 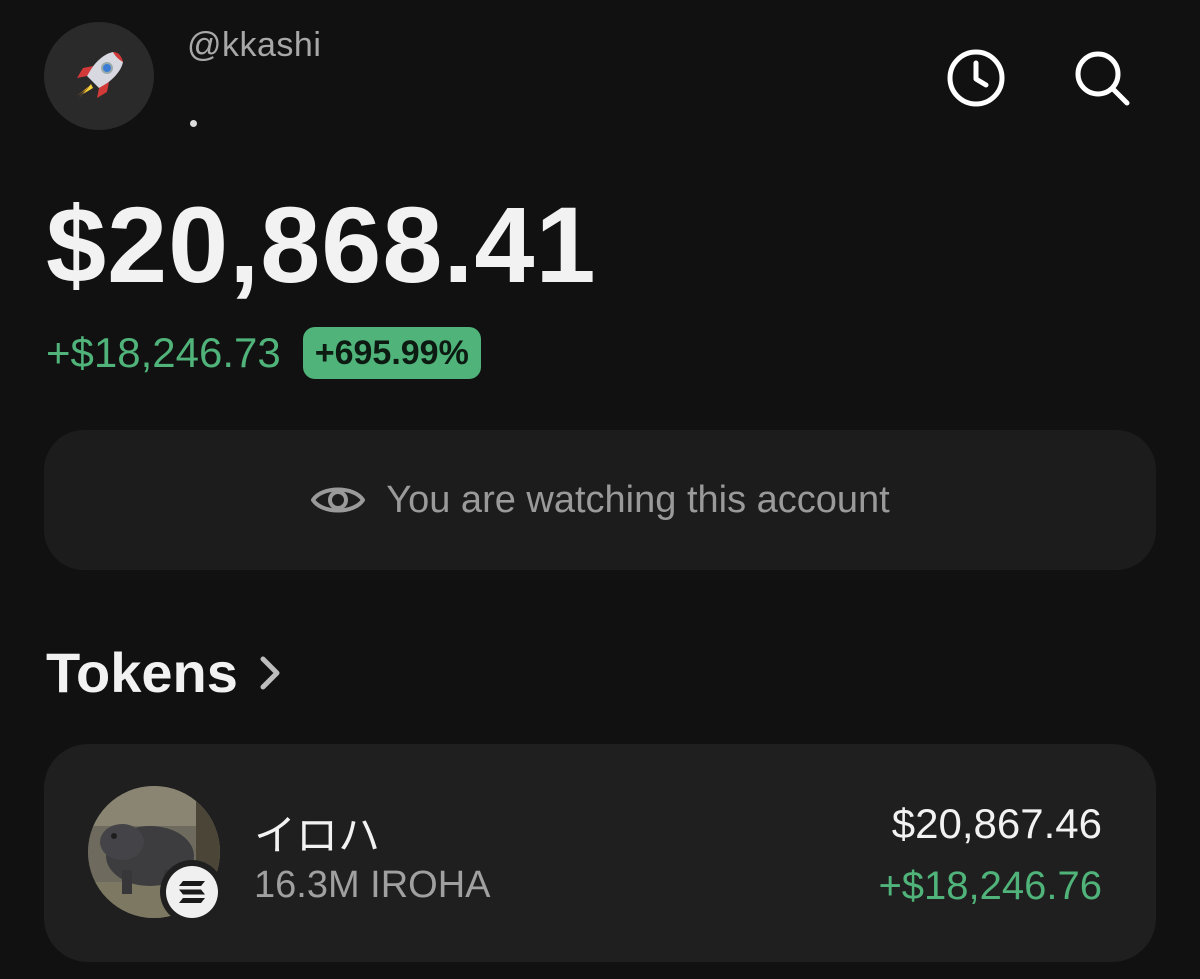 I want to click on watching-account-banner: You are watching this account, so click(x=600, y=500).